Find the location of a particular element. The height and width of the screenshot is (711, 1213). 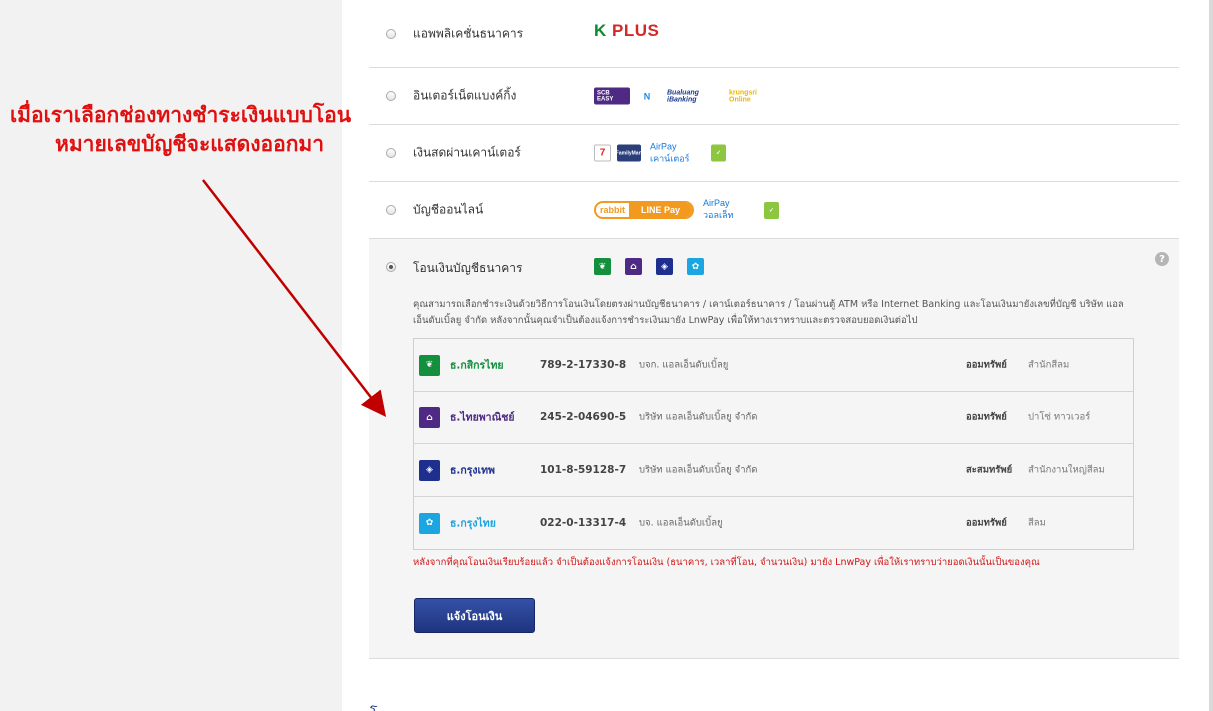

payment-option-label: แอพพลิเคชั่นธนาคาร is located at coordinates (468, 33).